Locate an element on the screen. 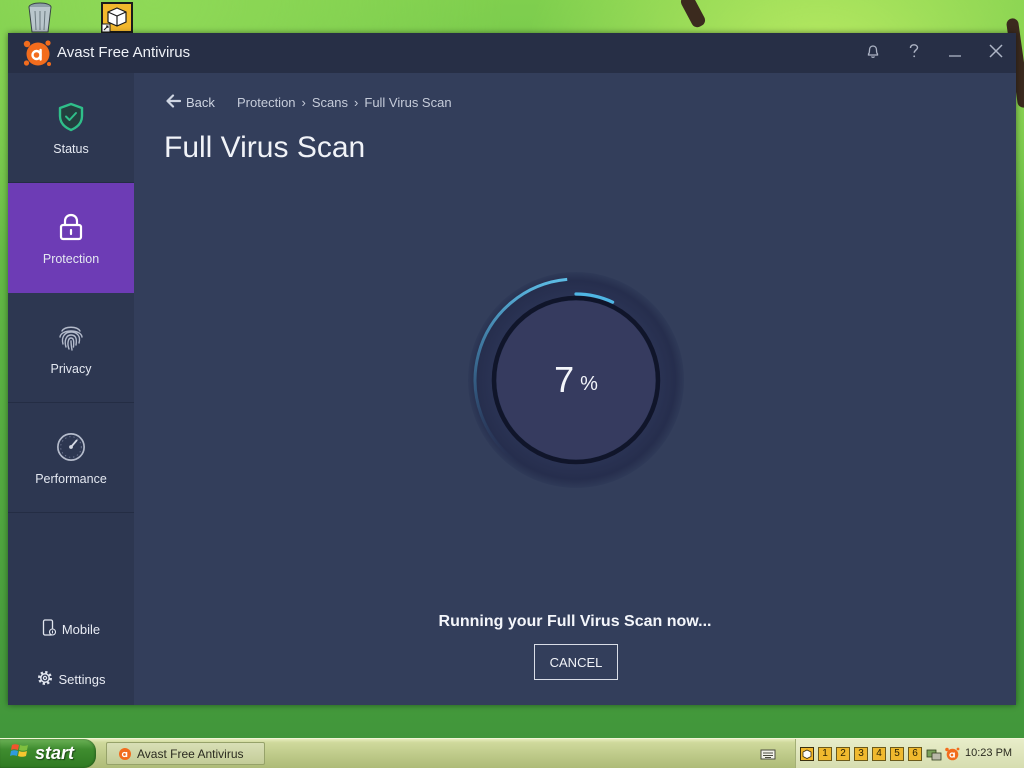 Image resolution: width=1024 pixels, height=768 pixels. bell-icon is located at coordinates (873, 53).